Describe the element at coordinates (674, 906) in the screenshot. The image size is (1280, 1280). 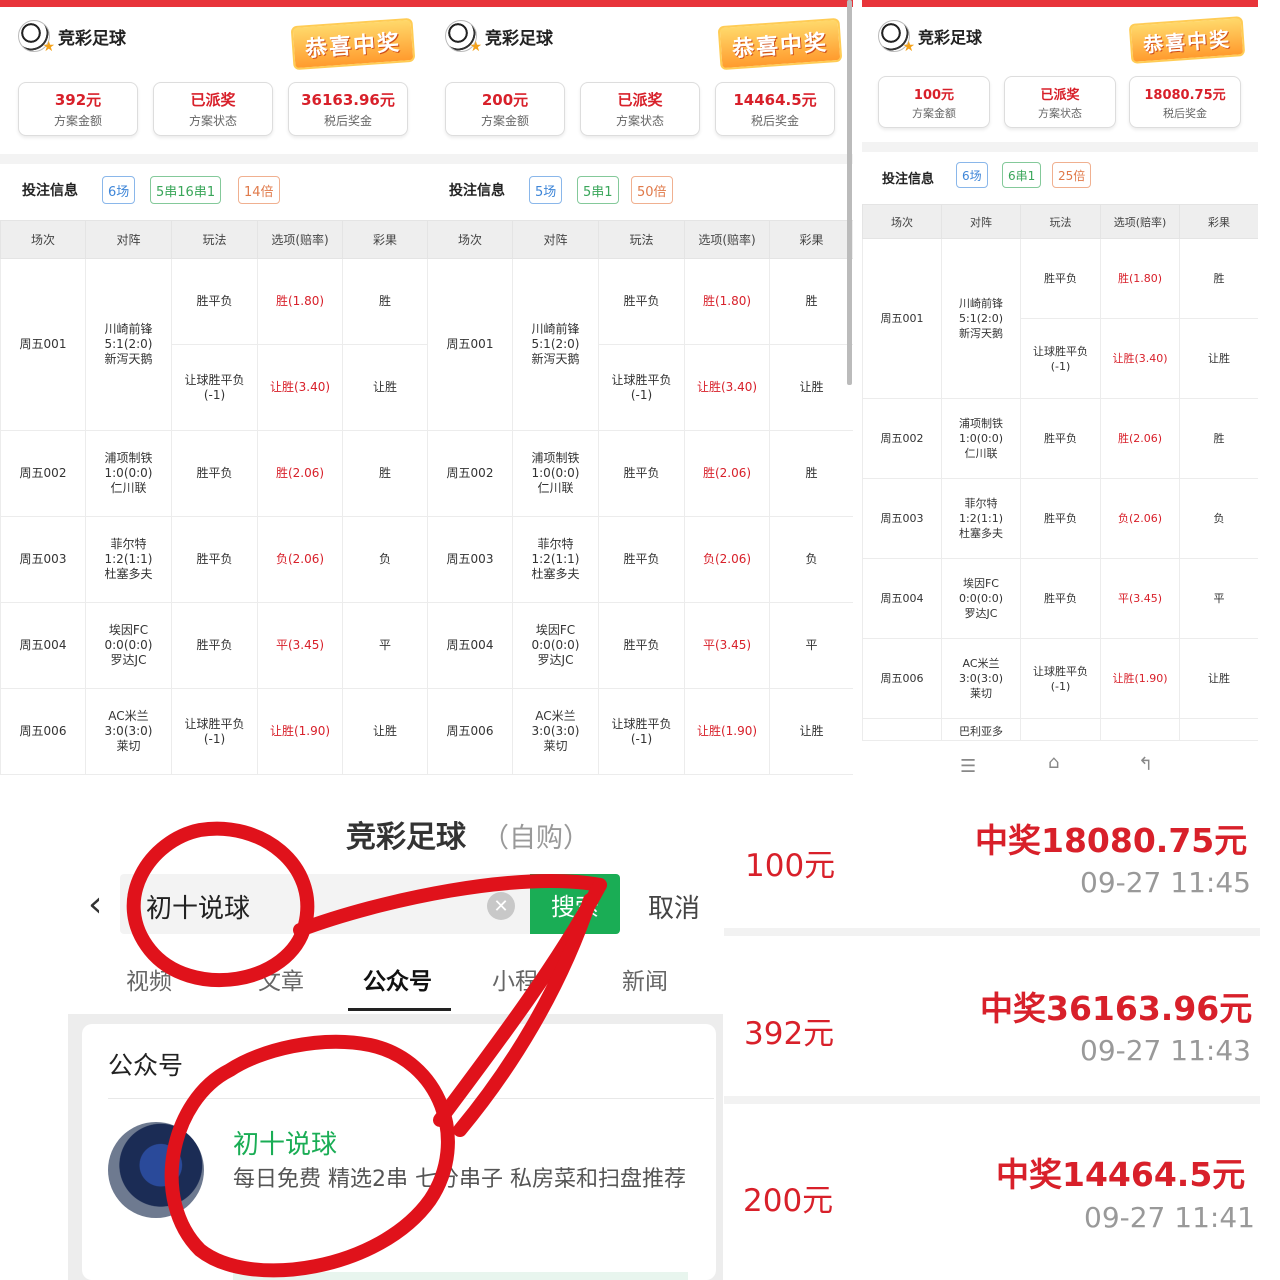
I see `cancel-button: 取消` at that location.